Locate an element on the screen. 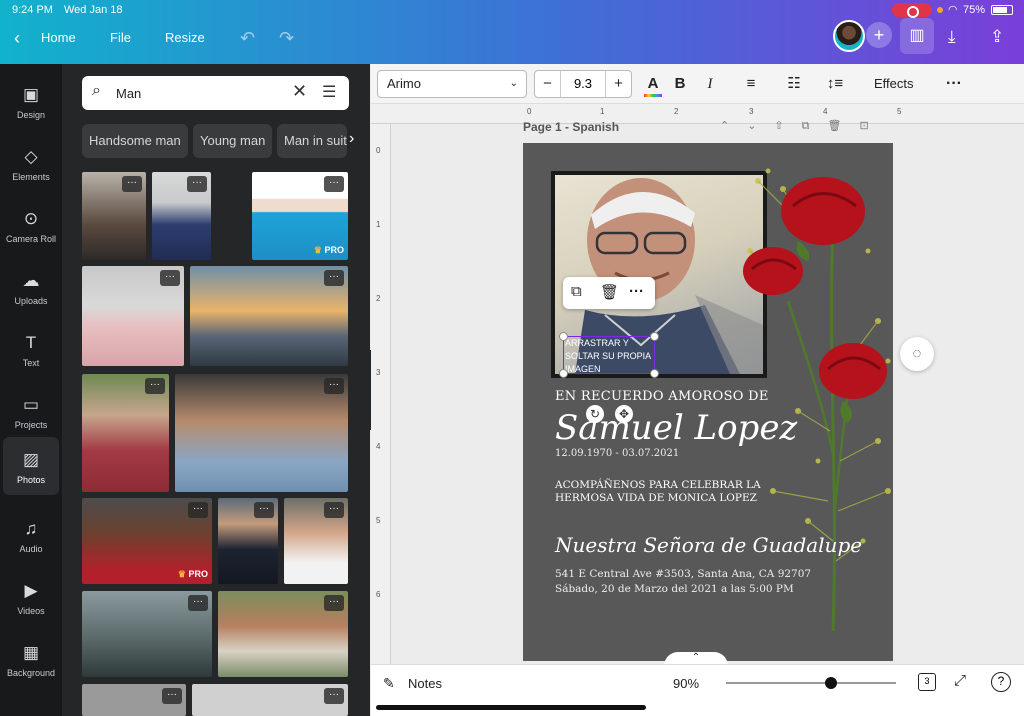  download-icon: ⤓ is located at coordinates (952, 37).